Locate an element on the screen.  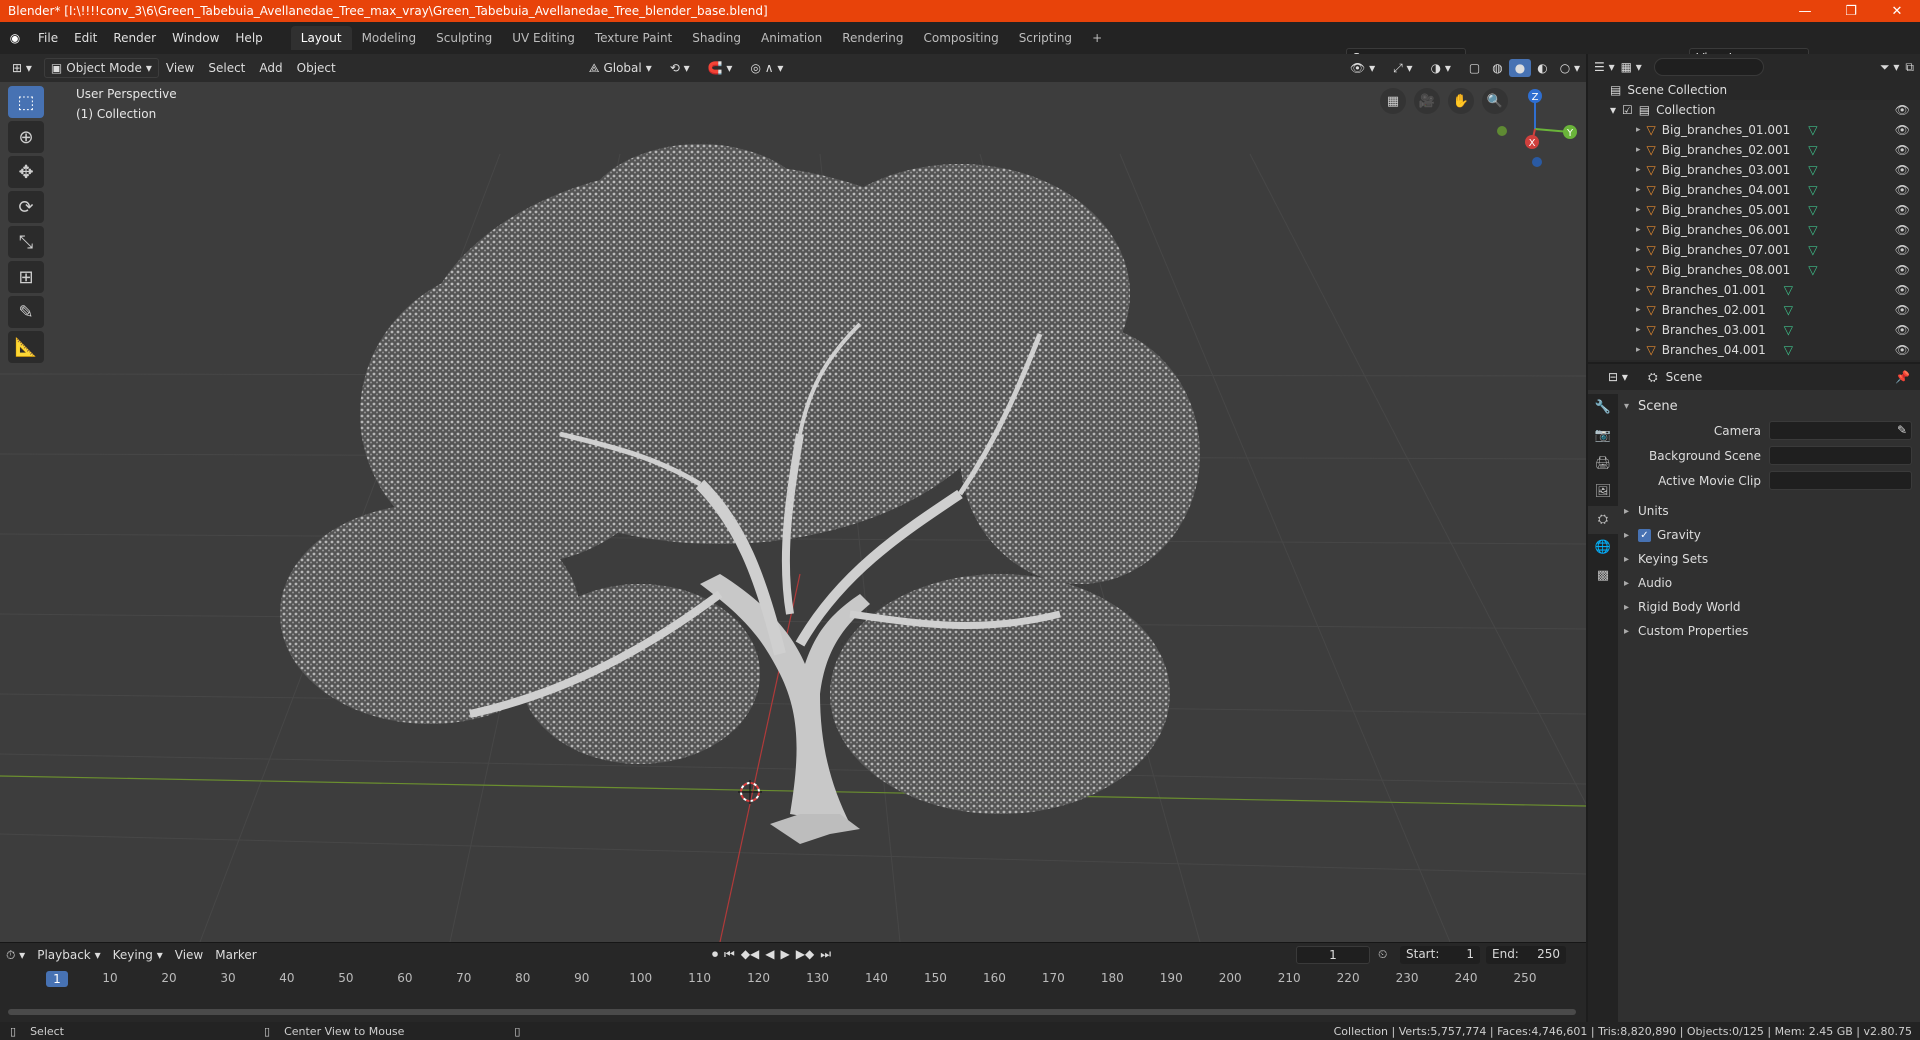
render-tab-icon: 📷 is located at coordinates (1603, 436).